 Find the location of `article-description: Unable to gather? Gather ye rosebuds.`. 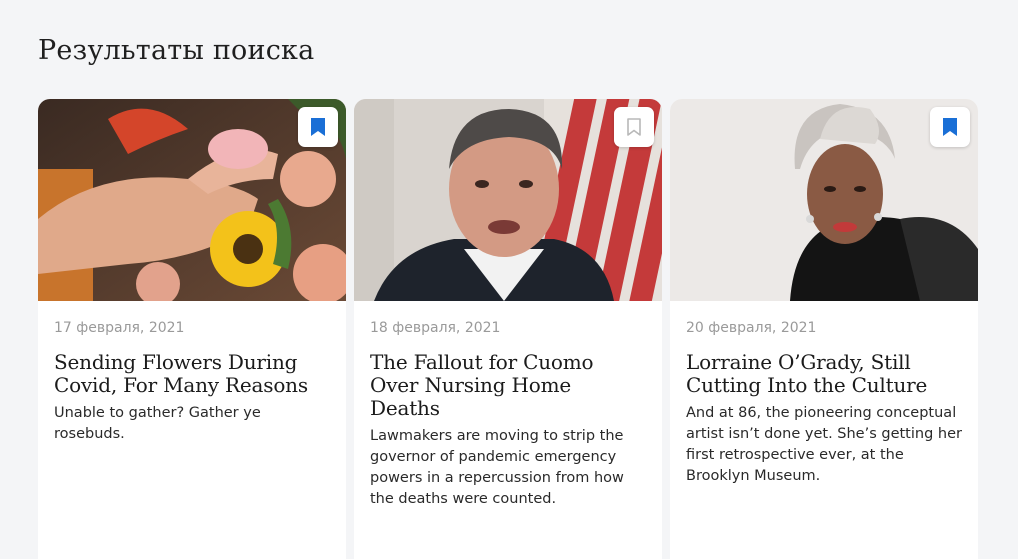

article-description: Unable to gather? Gather ye rosebuds. is located at coordinates (157, 423).